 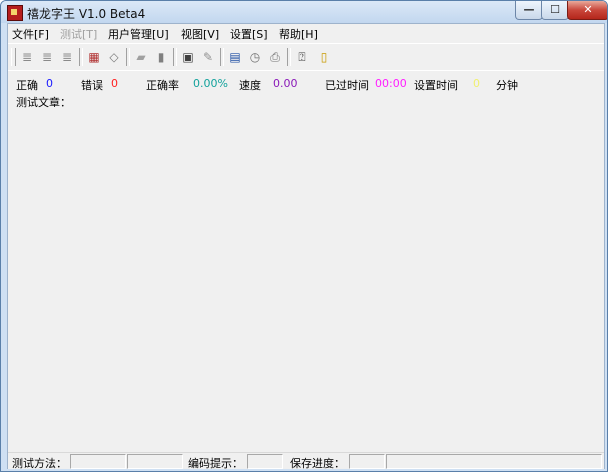 I want to click on accuracy-label: 正确率, so click(x=162, y=85).